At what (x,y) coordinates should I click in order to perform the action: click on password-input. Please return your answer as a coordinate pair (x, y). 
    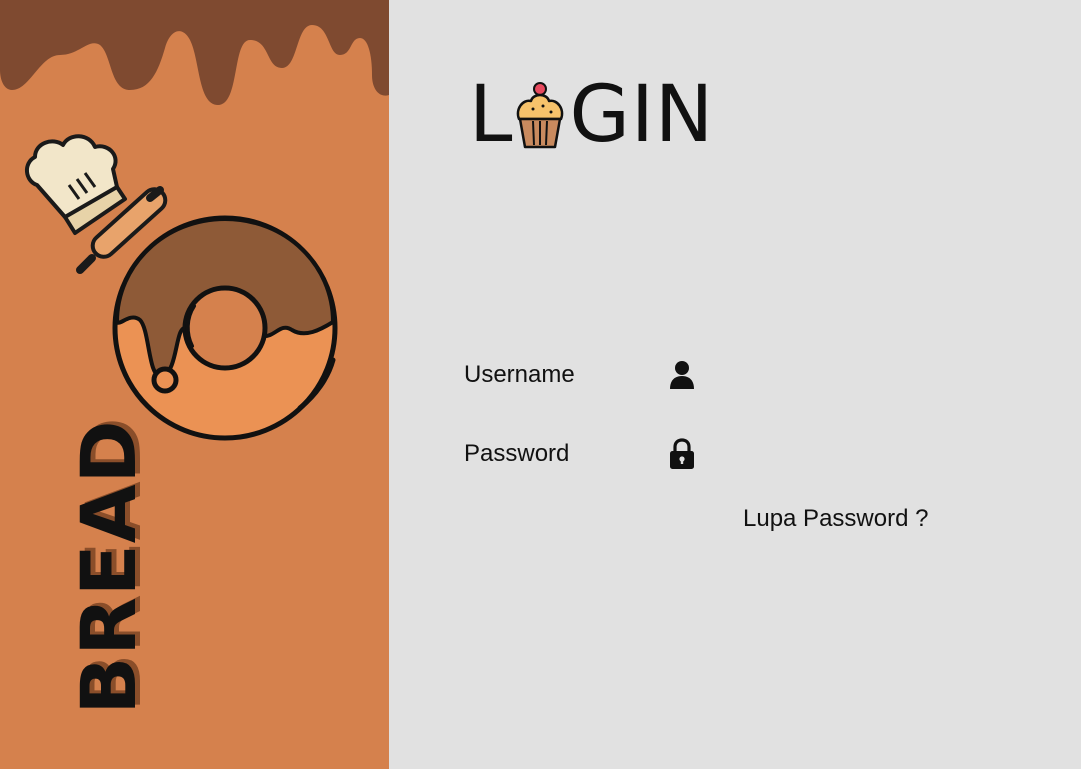
    Looking at the image, I should click on (871, 455).